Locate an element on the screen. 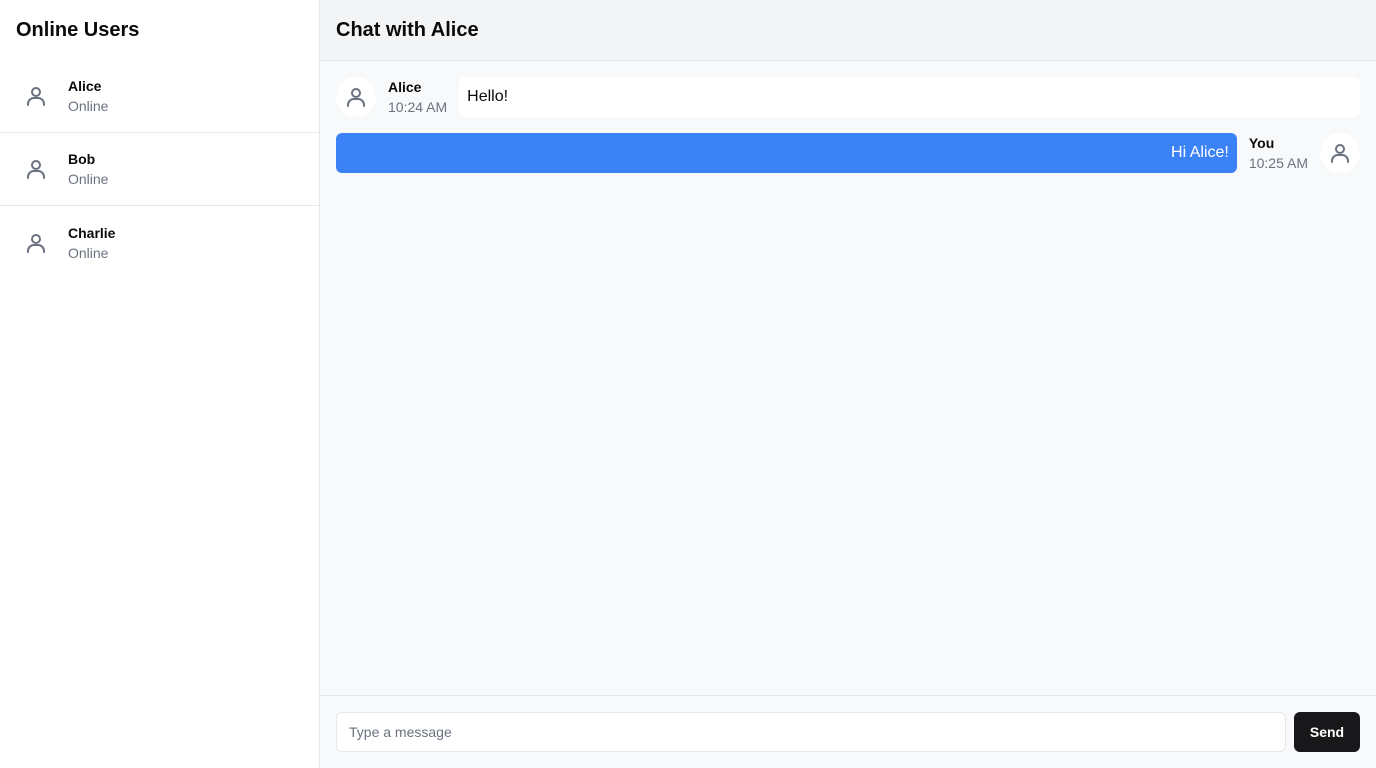  user-item-alice: Alice Online is located at coordinates (159, 96).